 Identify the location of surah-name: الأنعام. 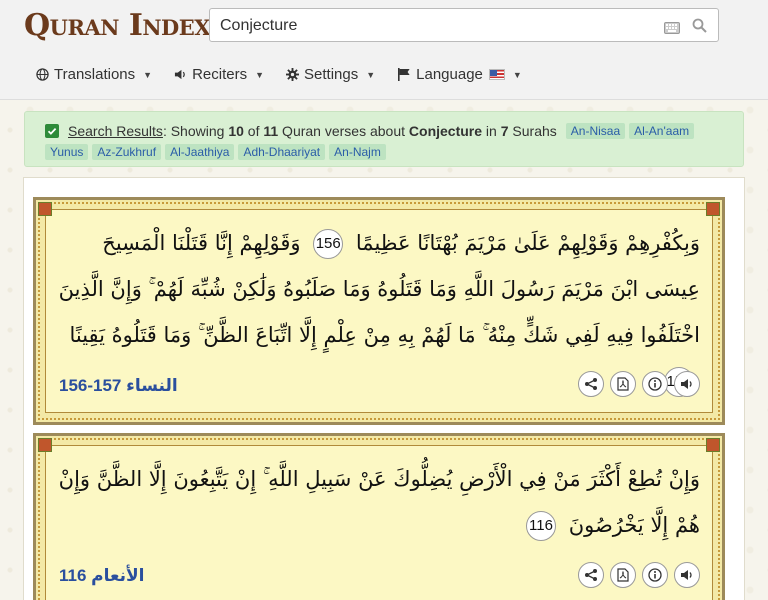
(118, 576).